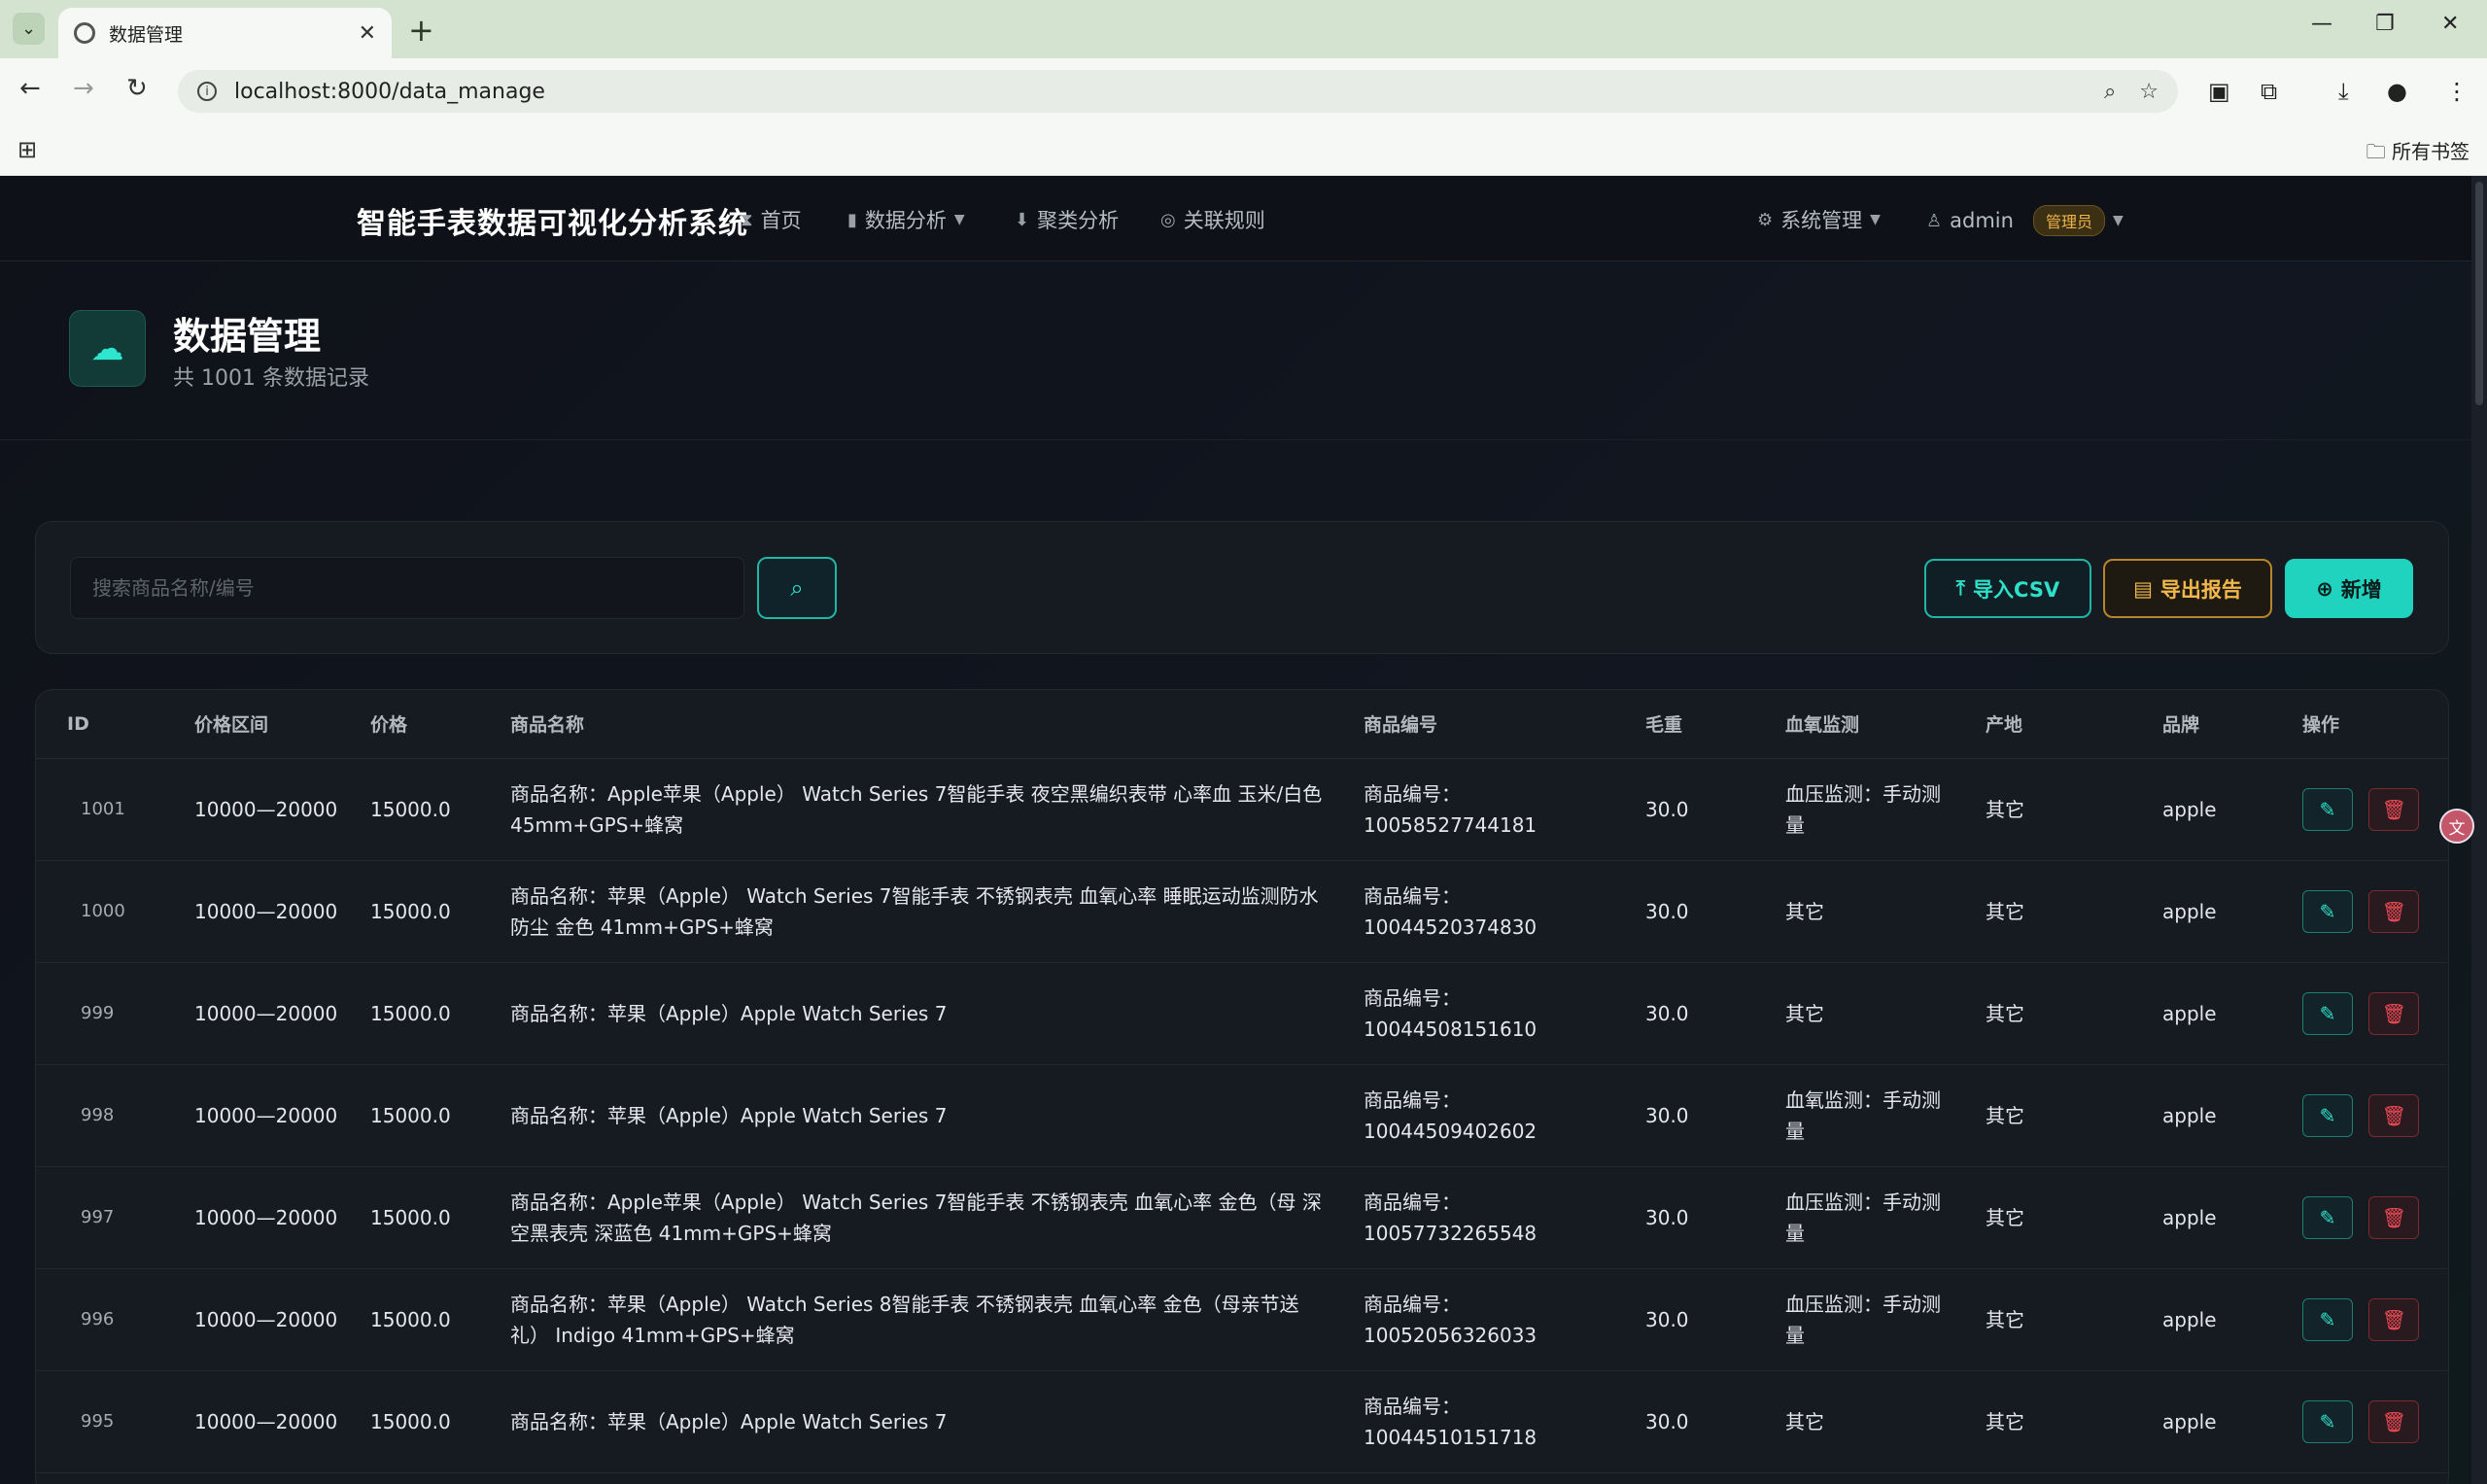  What do you see at coordinates (1854, 724) in the screenshot?
I see `col-header: 血氧监测` at bounding box center [1854, 724].